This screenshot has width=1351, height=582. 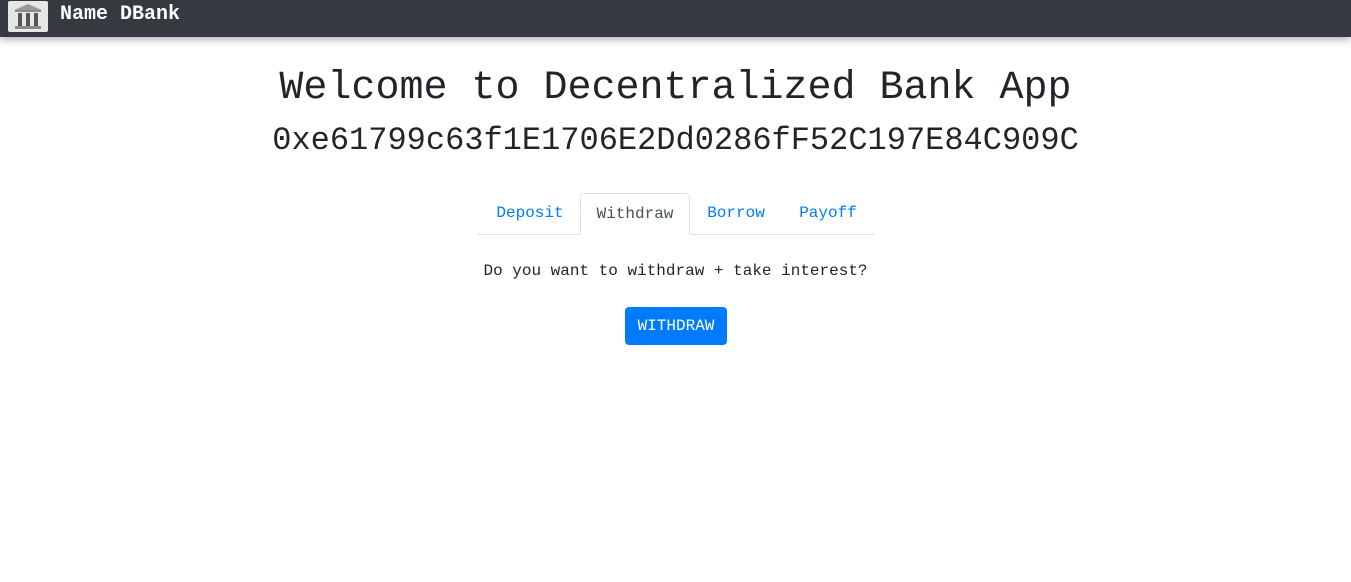 What do you see at coordinates (828, 213) in the screenshot?
I see `tab-payoff: Payoff` at bounding box center [828, 213].